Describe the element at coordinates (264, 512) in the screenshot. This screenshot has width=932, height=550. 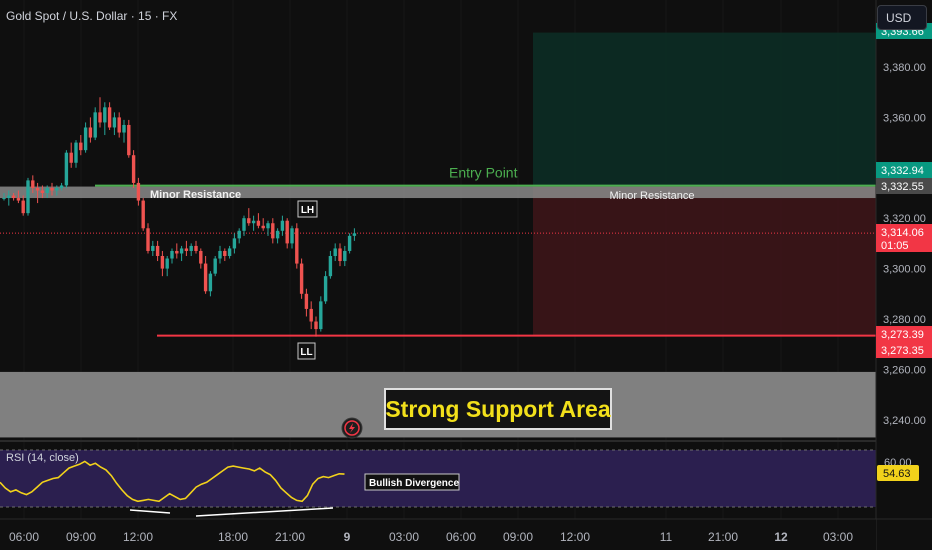
I see `divergence-line-rsi` at that location.